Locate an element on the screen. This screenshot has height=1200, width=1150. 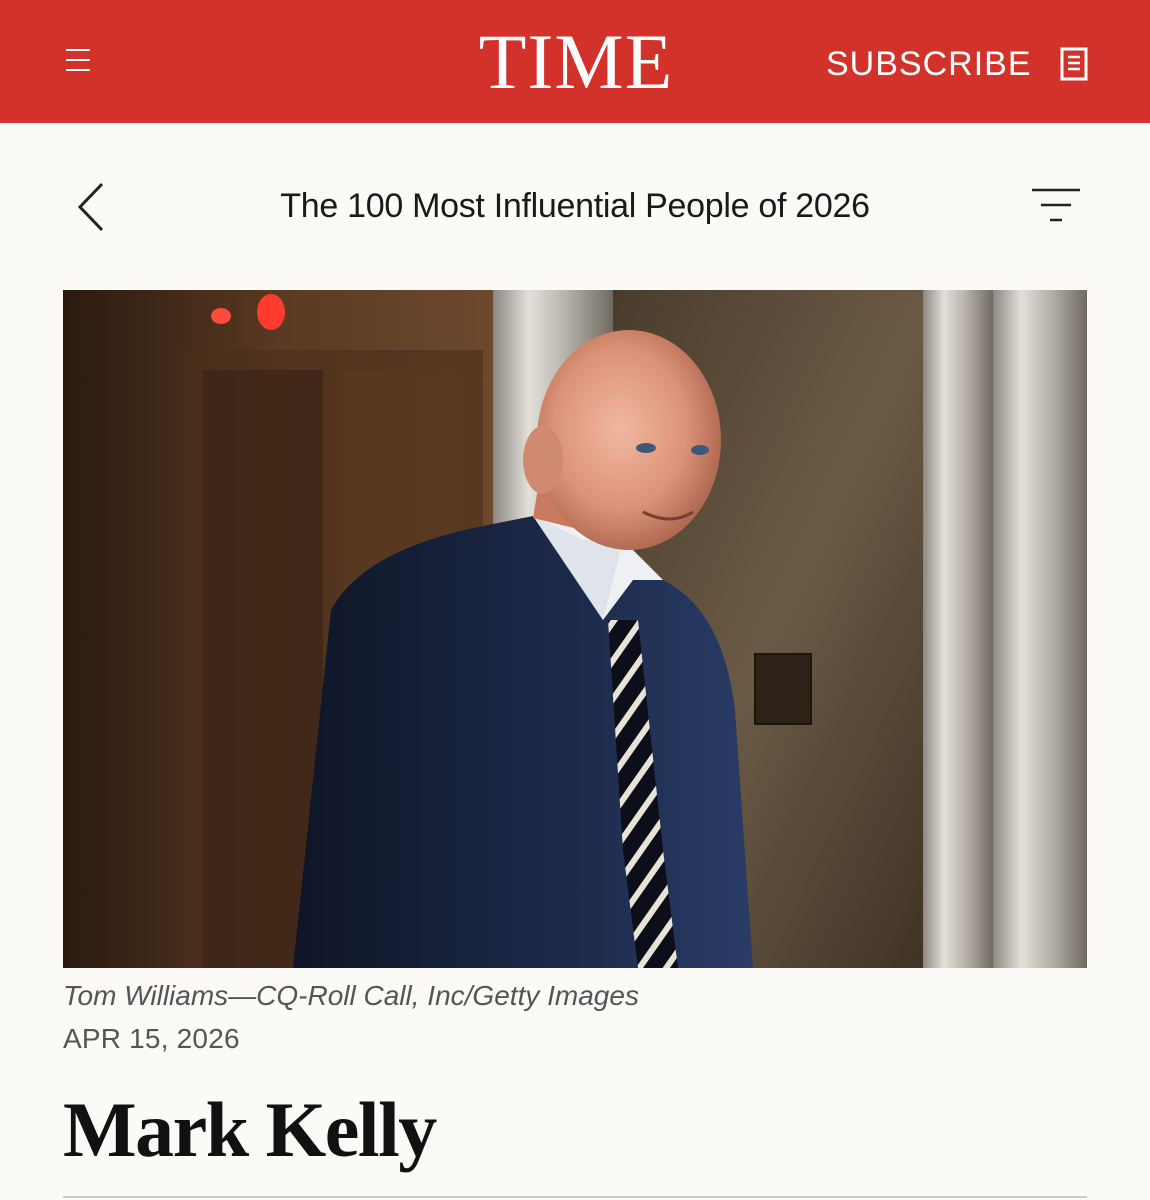
time-logo: TIME is located at coordinates (576, 62).